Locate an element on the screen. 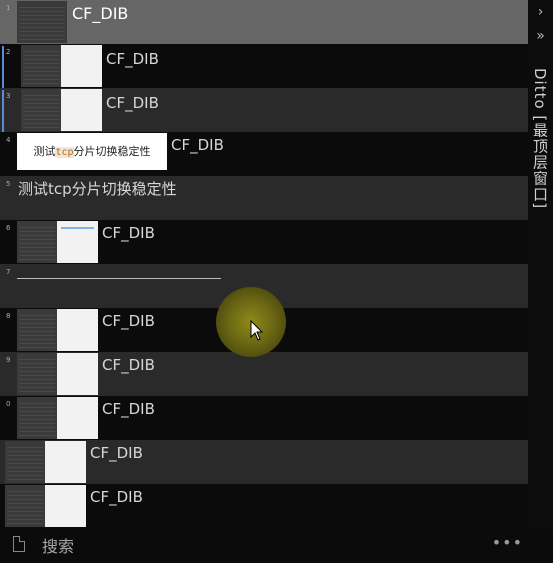  search-input is located at coordinates (252, 546).